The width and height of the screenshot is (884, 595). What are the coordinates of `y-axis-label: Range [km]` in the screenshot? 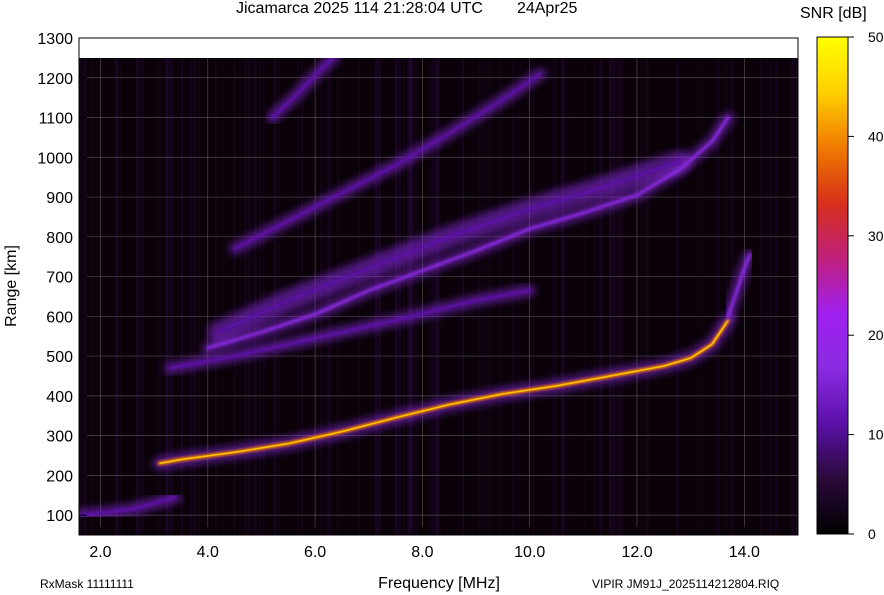 It's located at (11, 286).